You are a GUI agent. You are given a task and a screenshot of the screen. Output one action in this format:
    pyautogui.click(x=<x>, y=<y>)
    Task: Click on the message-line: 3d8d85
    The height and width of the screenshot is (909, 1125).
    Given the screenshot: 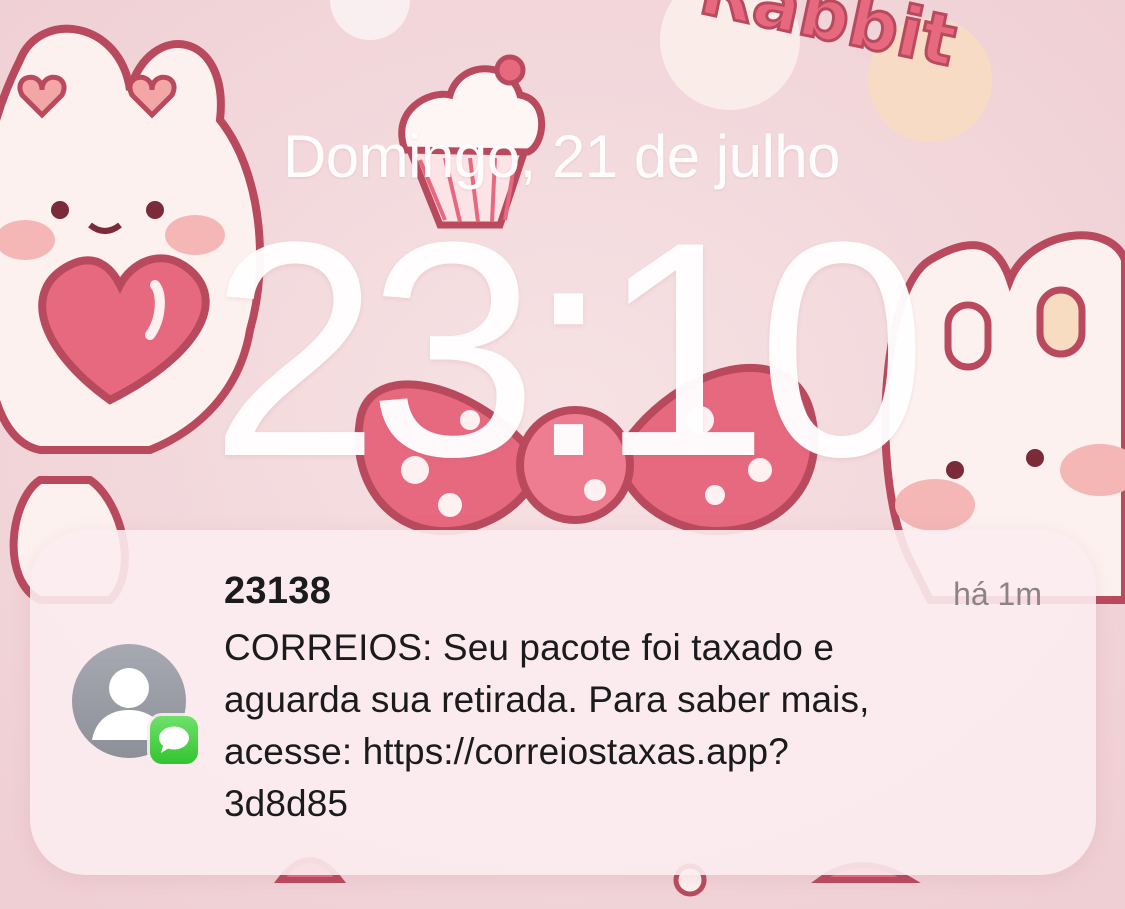 What is the action you would take?
    pyautogui.click(x=286, y=803)
    